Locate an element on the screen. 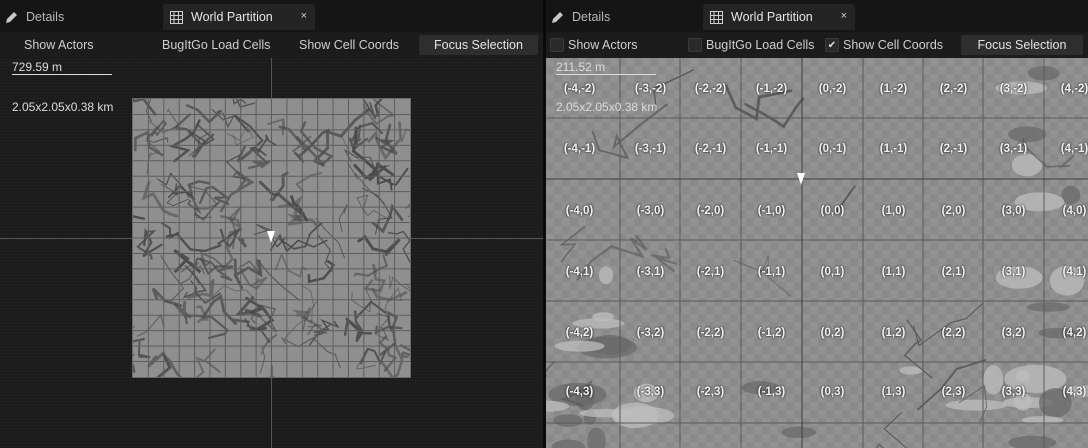 The height and width of the screenshot is (448, 1088). show-cell-coords-toggle: Show Cell Coords is located at coordinates (349, 45).